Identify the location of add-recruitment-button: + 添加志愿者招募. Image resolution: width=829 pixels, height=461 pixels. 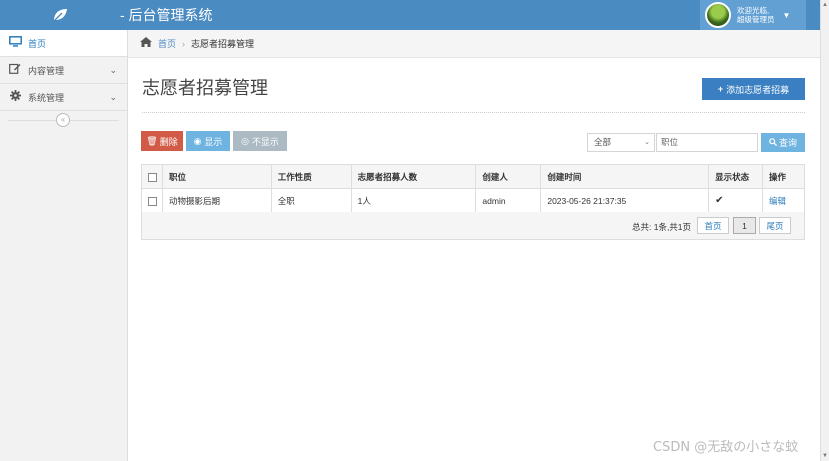
(753, 89).